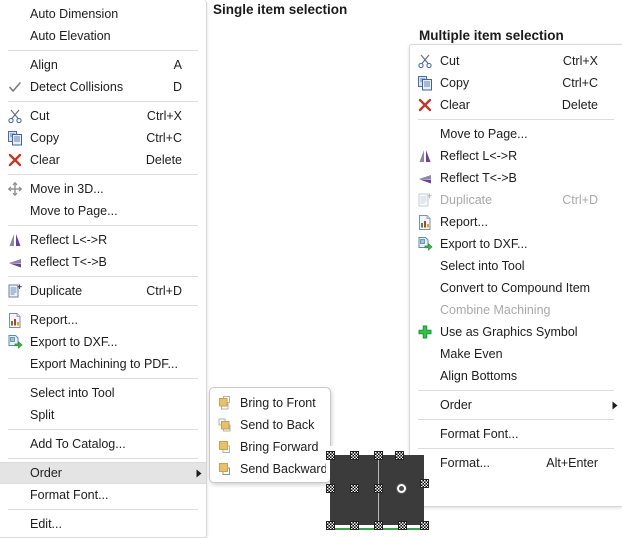  I want to click on heading-multiple-item-selection: Multiple item selection, so click(491, 35).